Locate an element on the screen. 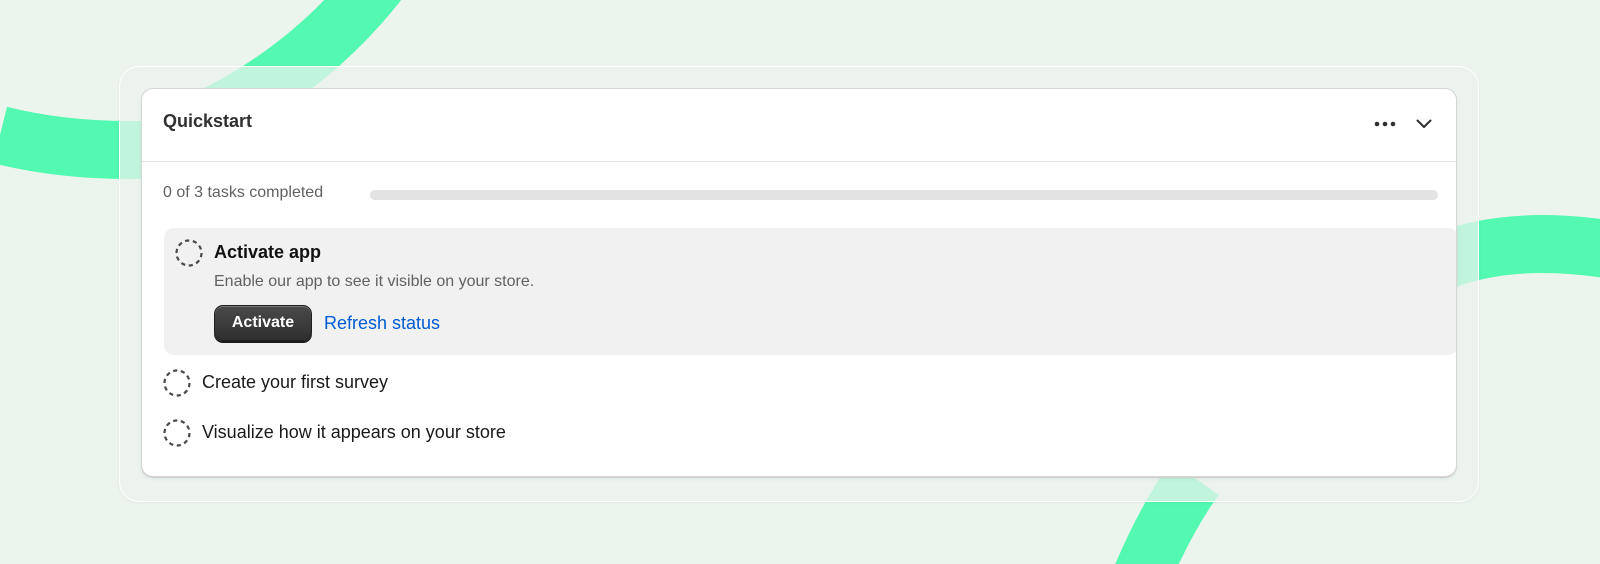  progress-bar is located at coordinates (904, 195).